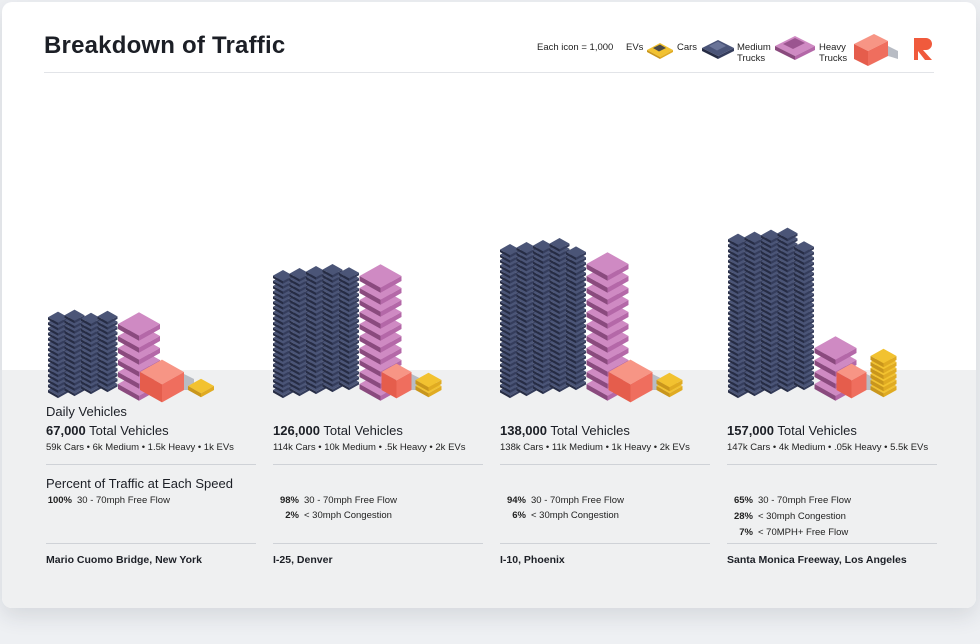 This screenshot has height=644, width=980. Describe the element at coordinates (296, 430) in the screenshot. I see `total-number: 126,000` at that location.